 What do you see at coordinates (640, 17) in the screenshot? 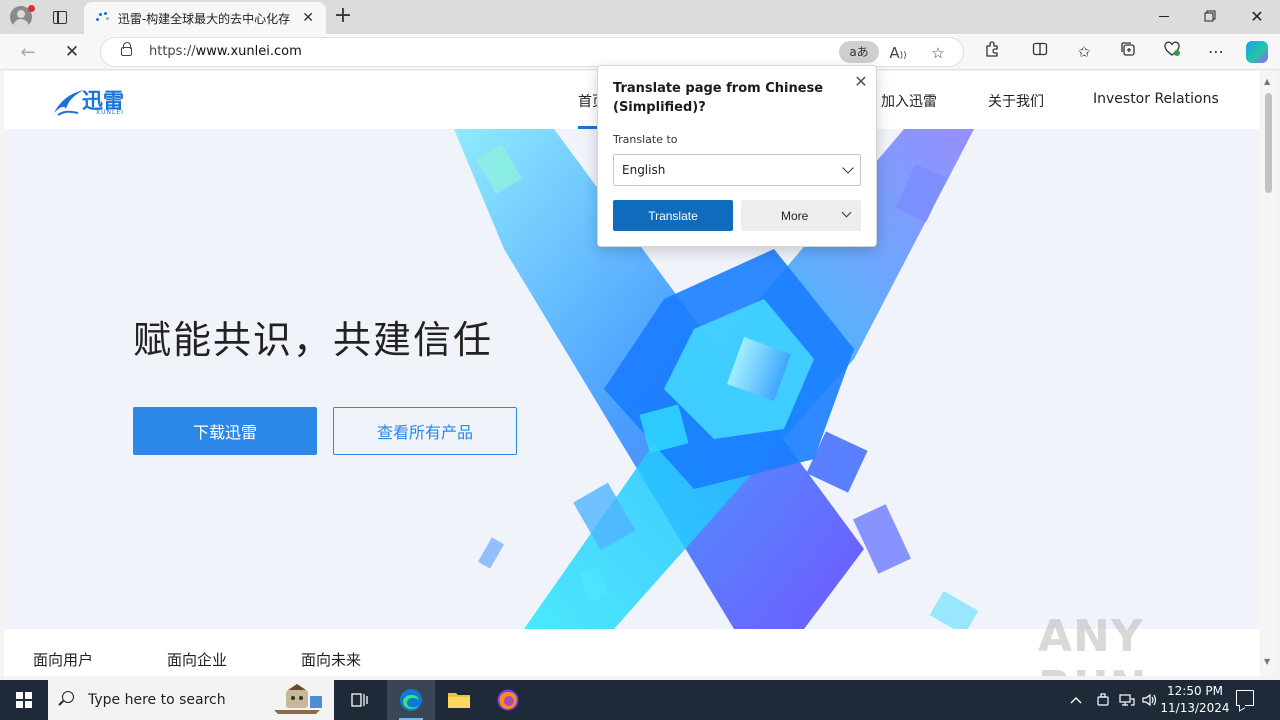
I see `browser-tab-strip: 迅雷-构建全球最大的去中心化存 ✕ + ✕` at bounding box center [640, 17].